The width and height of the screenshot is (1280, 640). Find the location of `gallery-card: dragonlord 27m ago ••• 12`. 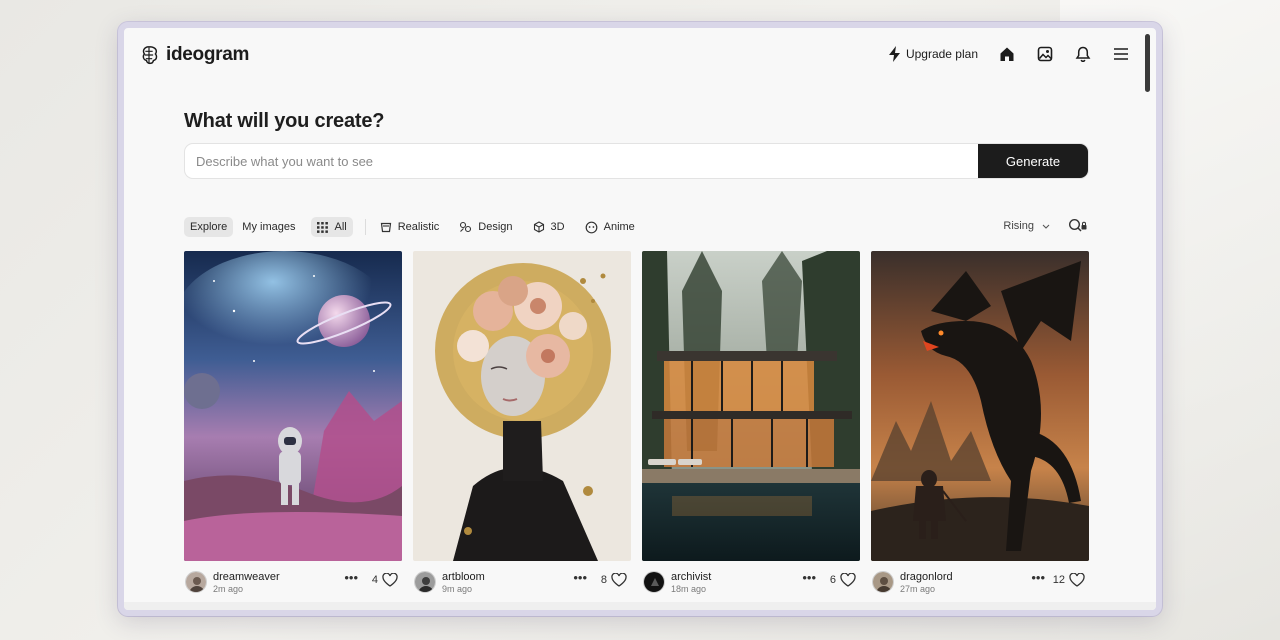

gallery-card: dragonlord 27m ago ••• 12 is located at coordinates (980, 426).